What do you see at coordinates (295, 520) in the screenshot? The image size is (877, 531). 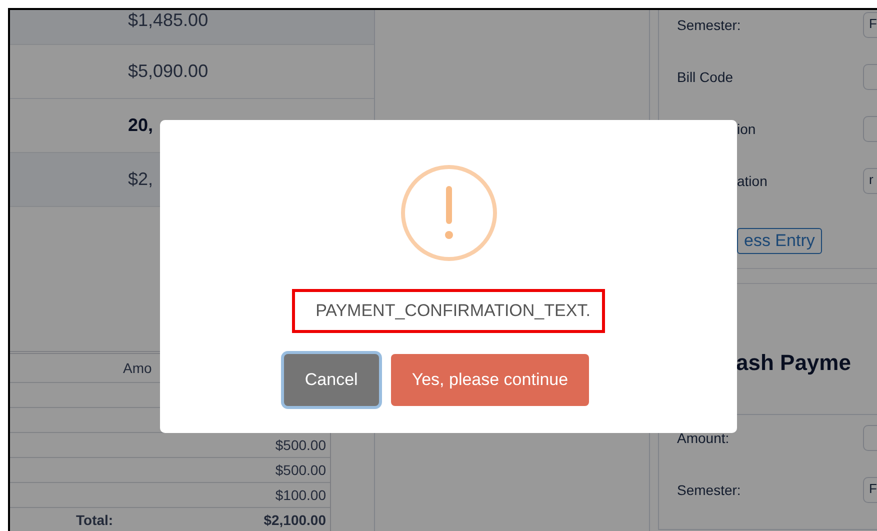 I see `total-amount: $2,100.00` at bounding box center [295, 520].